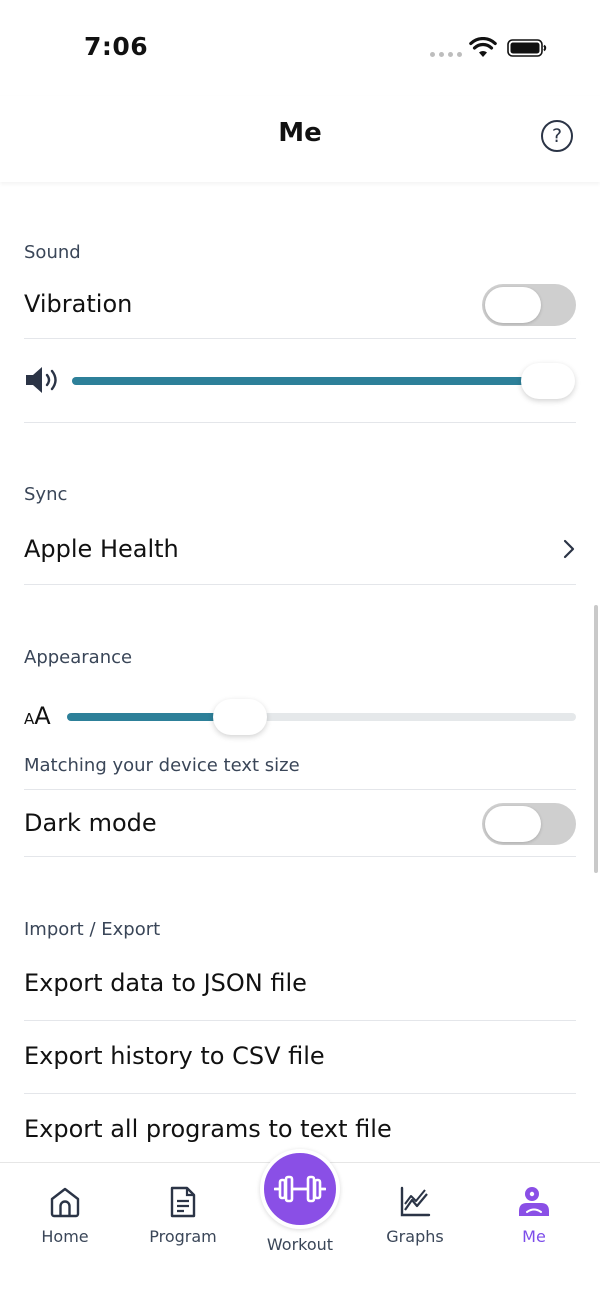 Image resolution: width=600 pixels, height=1304 pixels. I want to click on tab-home: Home, so click(65, 1213).